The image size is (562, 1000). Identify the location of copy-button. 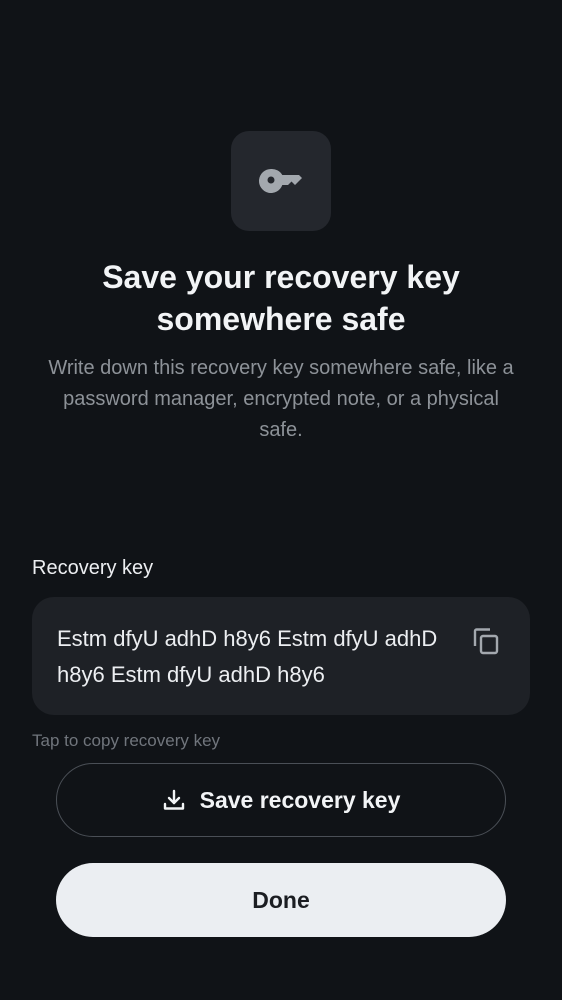
(486, 641).